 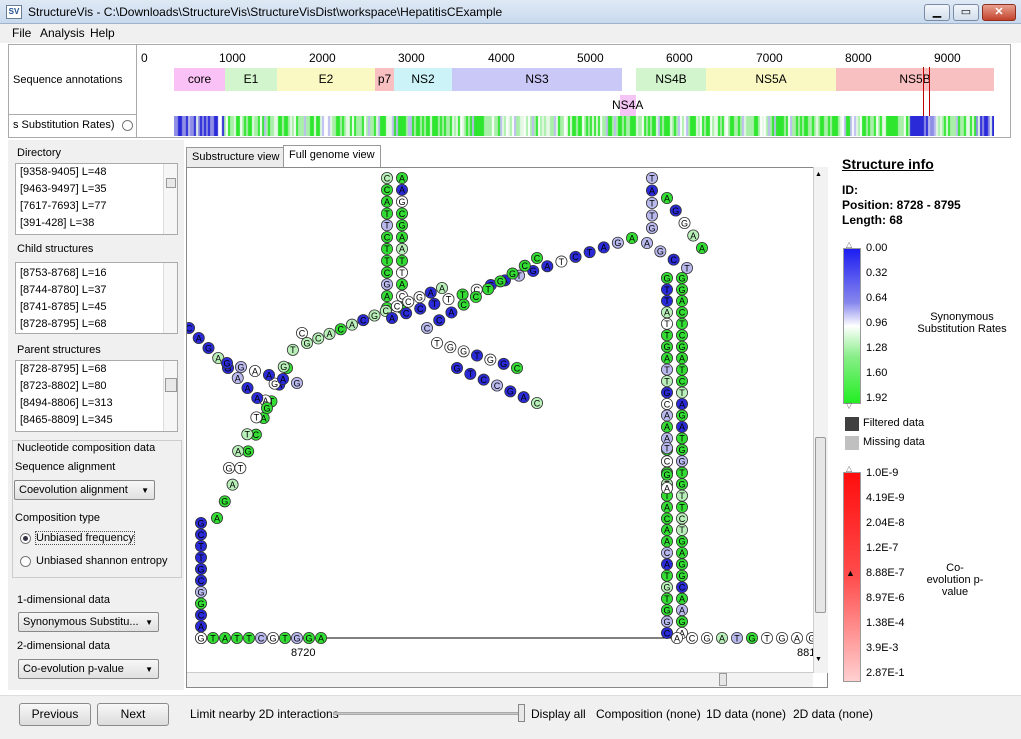 What do you see at coordinates (170, 396) in the screenshot?
I see `parent-scrollbar` at bounding box center [170, 396].